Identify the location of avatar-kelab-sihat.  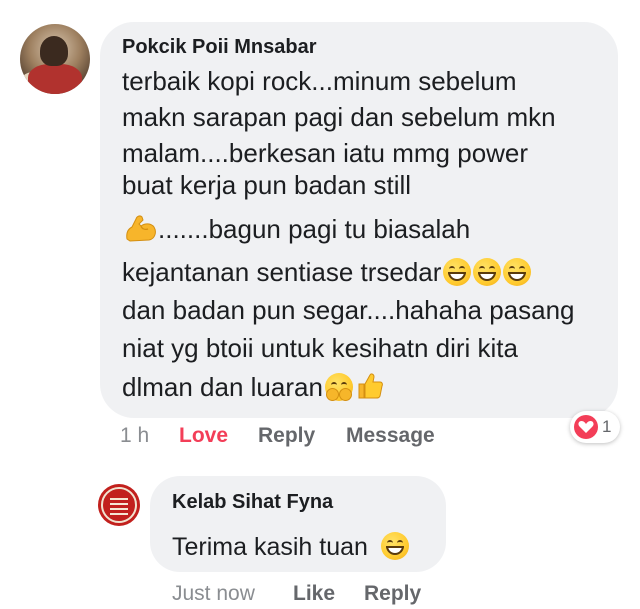
(119, 505).